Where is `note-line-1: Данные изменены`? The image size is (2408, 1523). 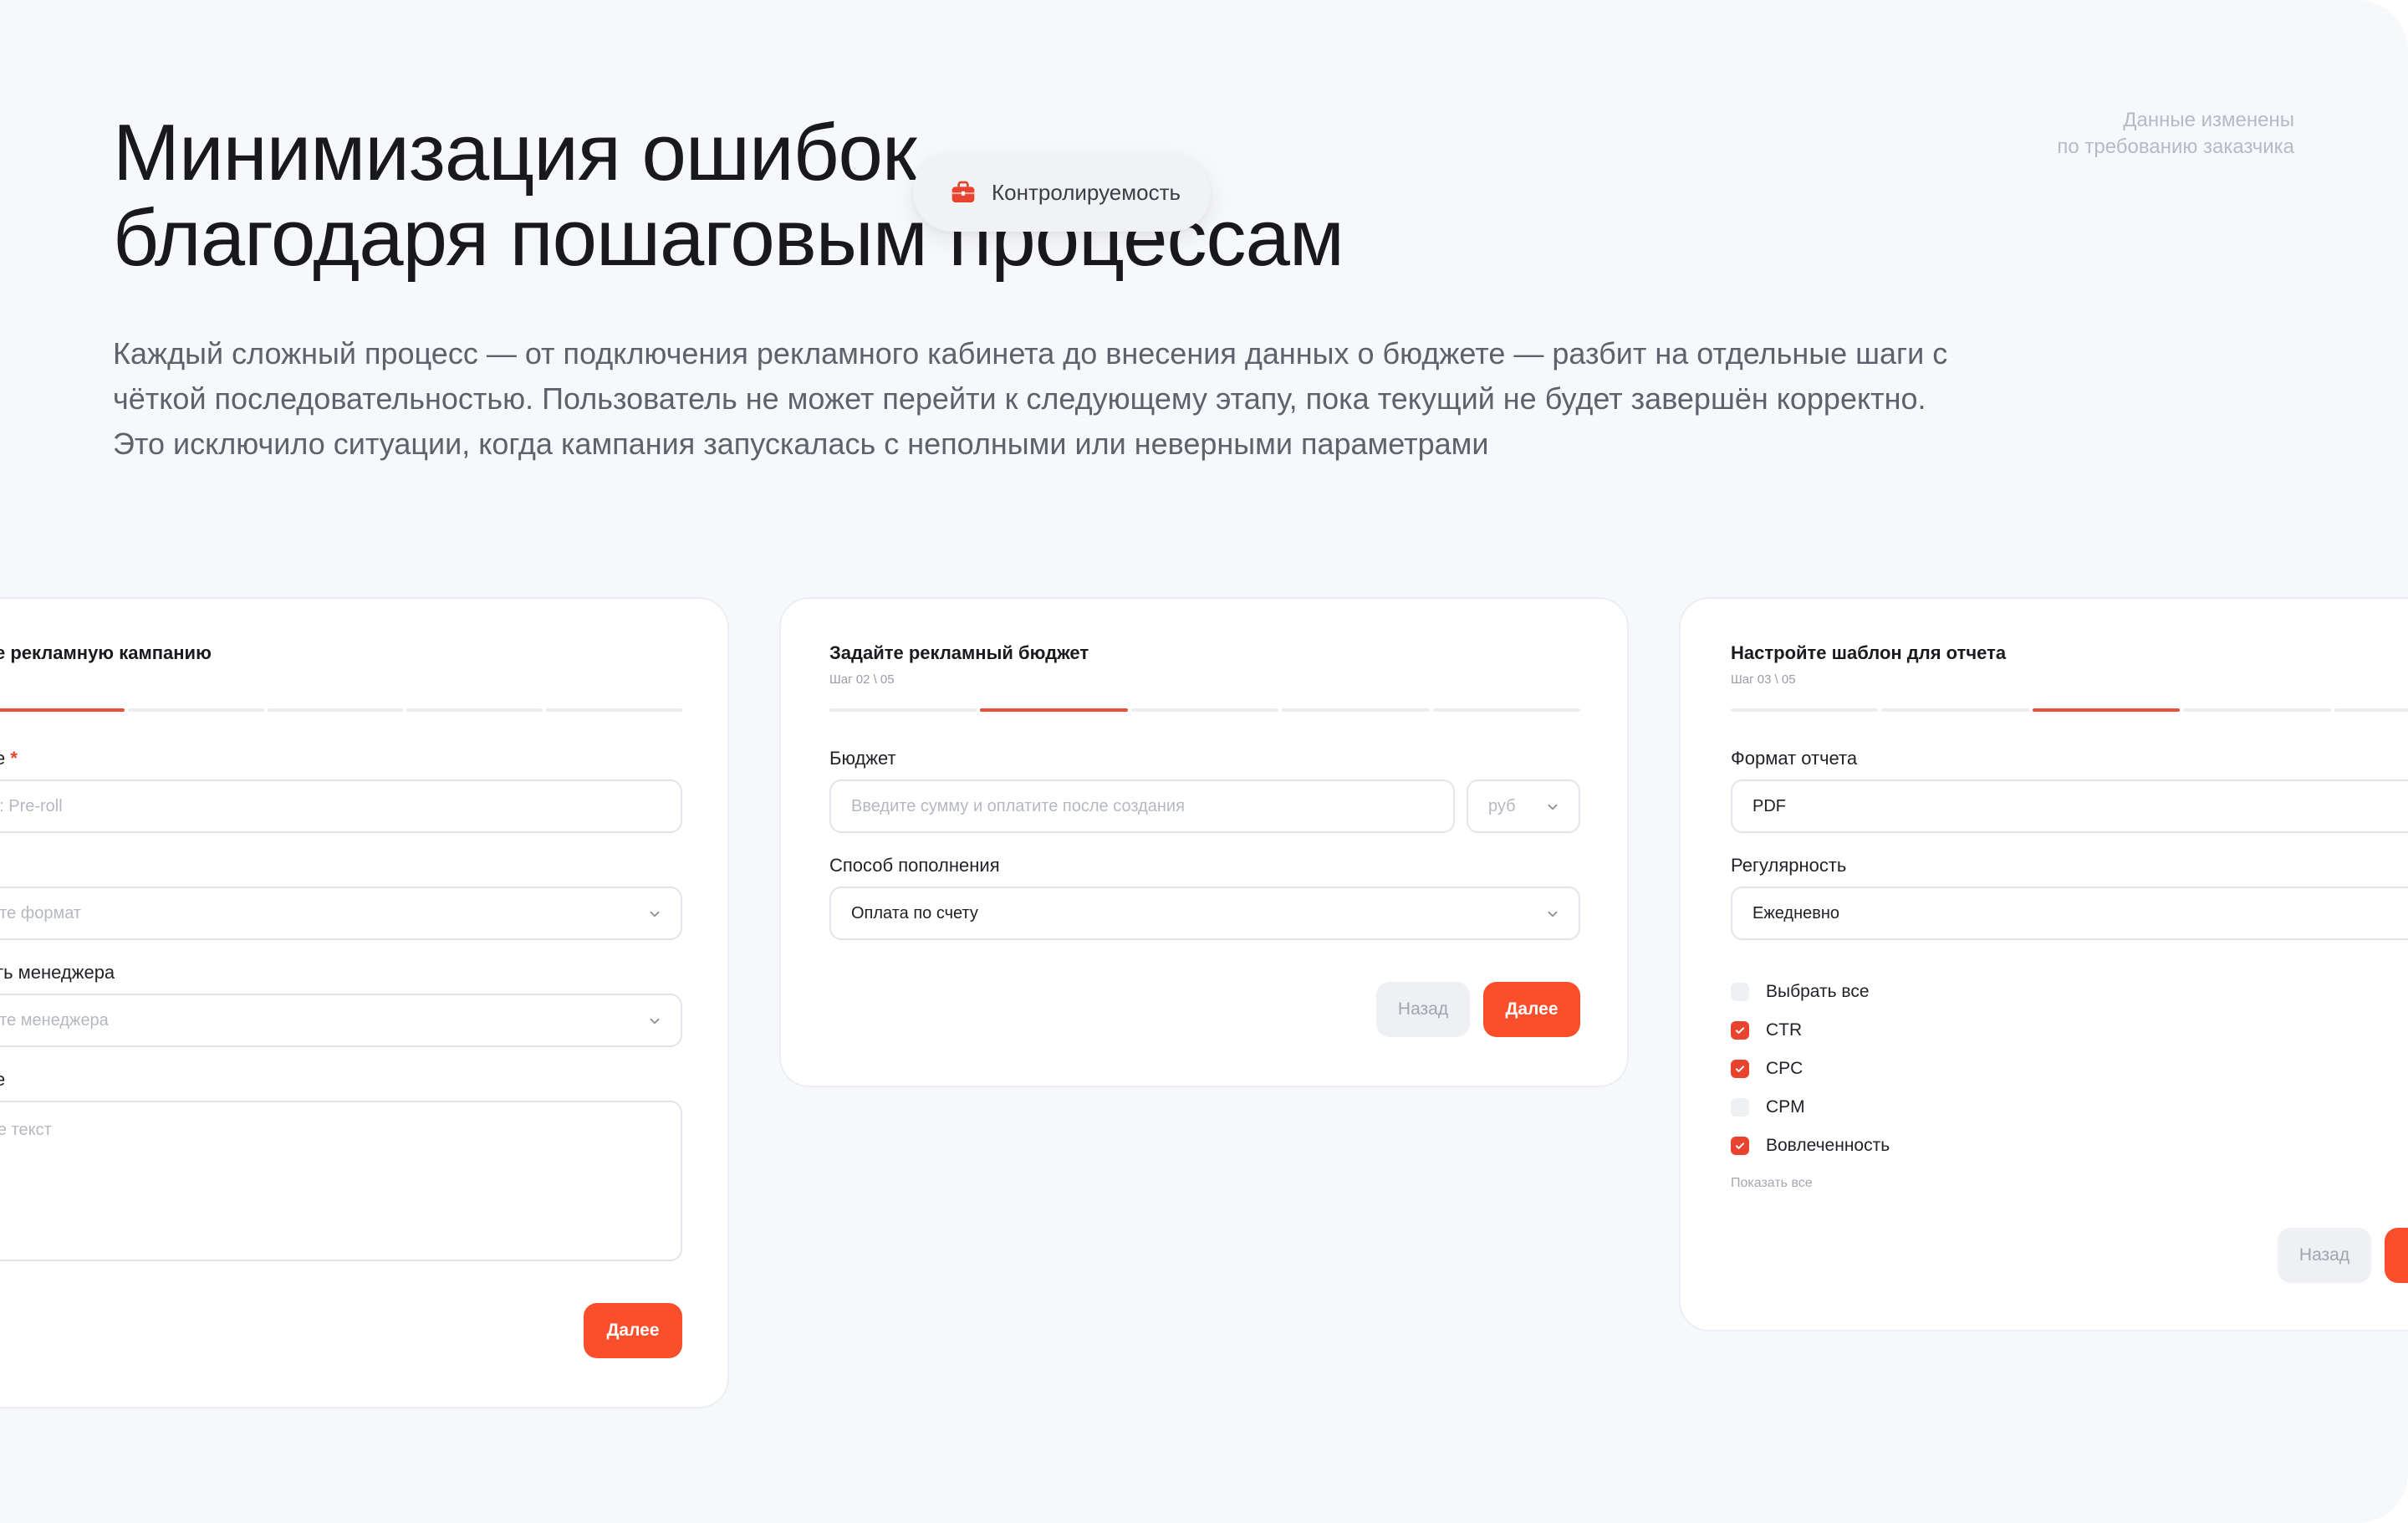
note-line-1: Данные изменены is located at coordinates (2208, 120).